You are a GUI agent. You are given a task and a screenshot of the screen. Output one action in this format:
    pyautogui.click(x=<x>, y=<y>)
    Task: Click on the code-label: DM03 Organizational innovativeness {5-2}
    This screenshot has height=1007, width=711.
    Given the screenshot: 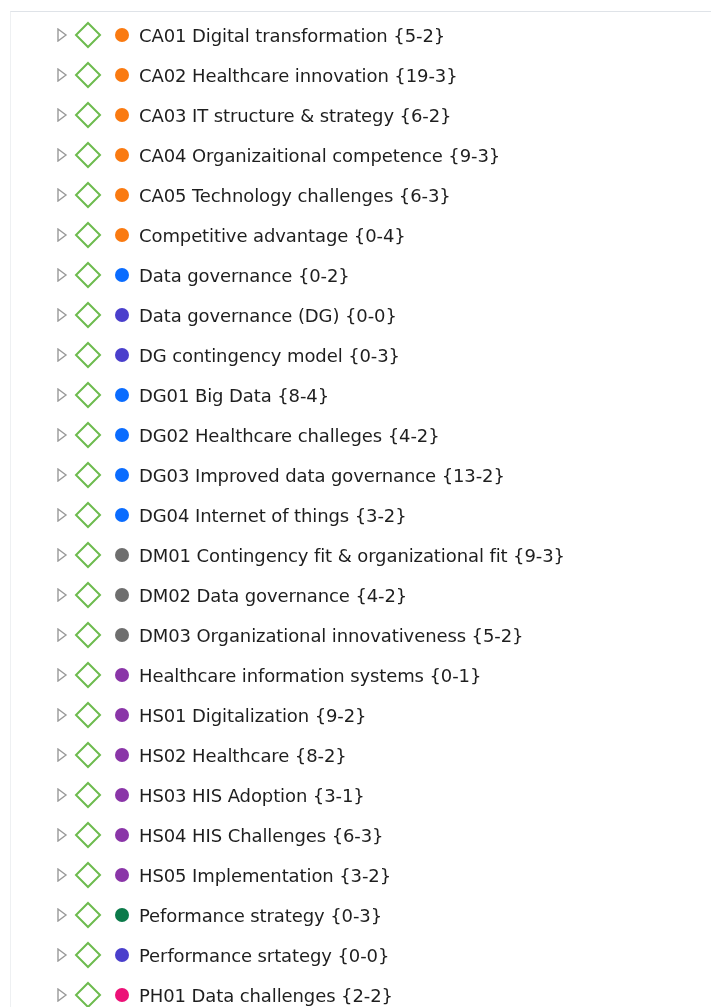 What is the action you would take?
    pyautogui.click(x=331, y=635)
    